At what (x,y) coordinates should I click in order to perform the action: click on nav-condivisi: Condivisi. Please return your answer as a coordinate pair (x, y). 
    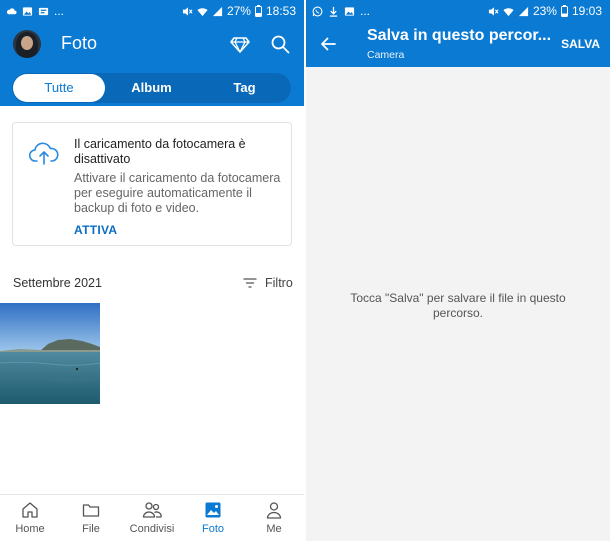
    Looking at the image, I should click on (152, 518).